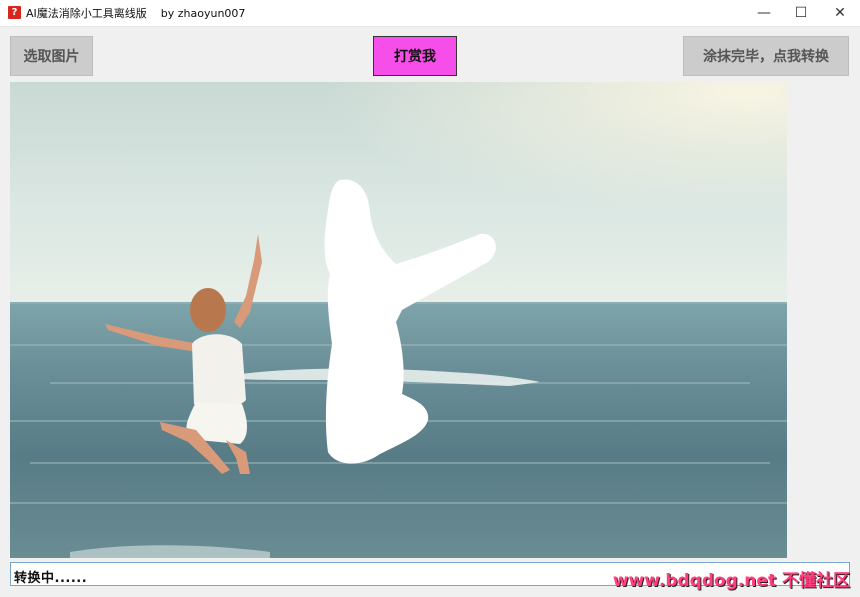  I want to click on window-title: AI魔法消除小工具离线版 by zhaoyun007, so click(136, 13).